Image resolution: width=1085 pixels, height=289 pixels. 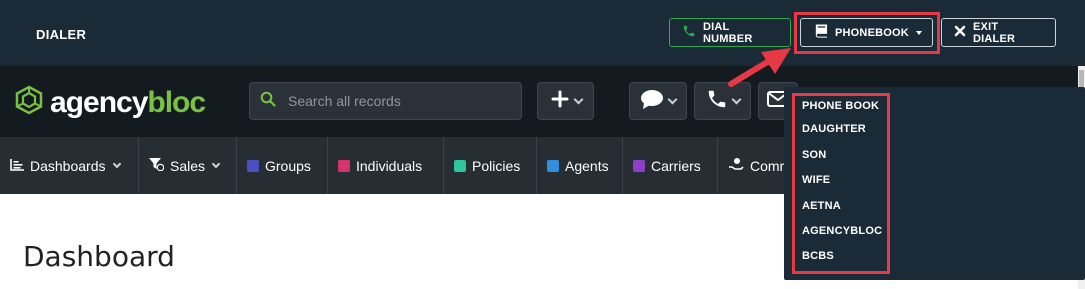 I want to click on nav-label-sales: Sales, so click(x=188, y=165).